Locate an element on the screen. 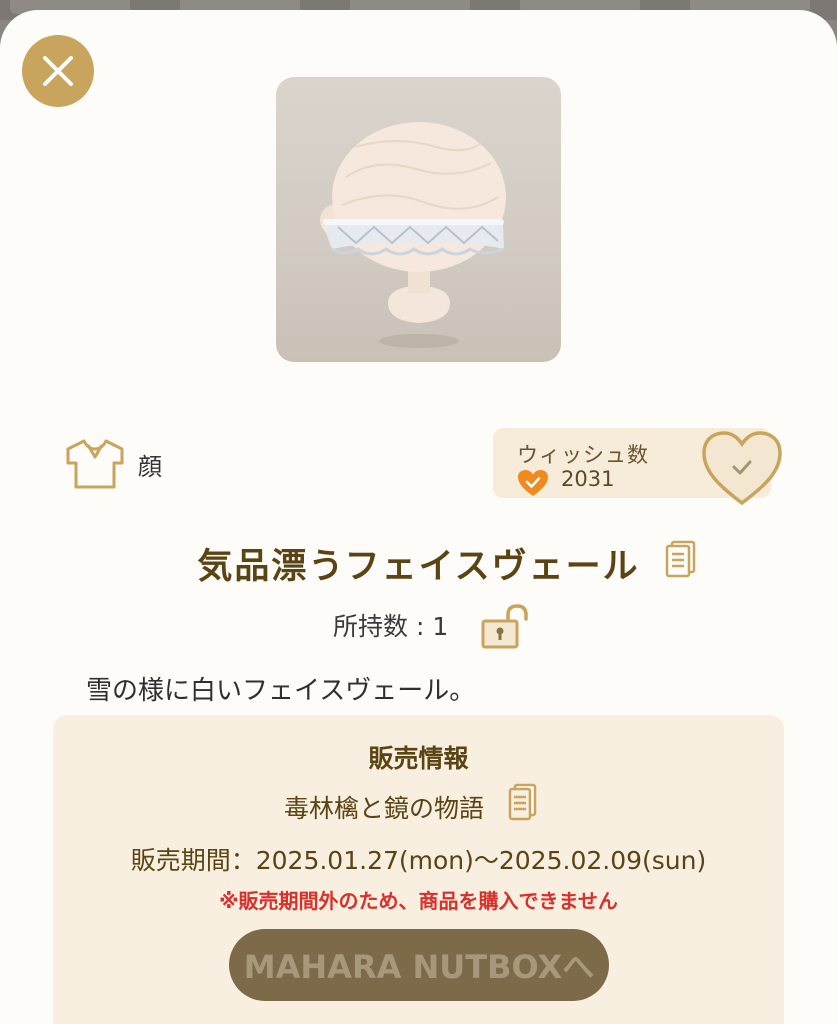  heart-check-icon is located at coordinates (742, 467).